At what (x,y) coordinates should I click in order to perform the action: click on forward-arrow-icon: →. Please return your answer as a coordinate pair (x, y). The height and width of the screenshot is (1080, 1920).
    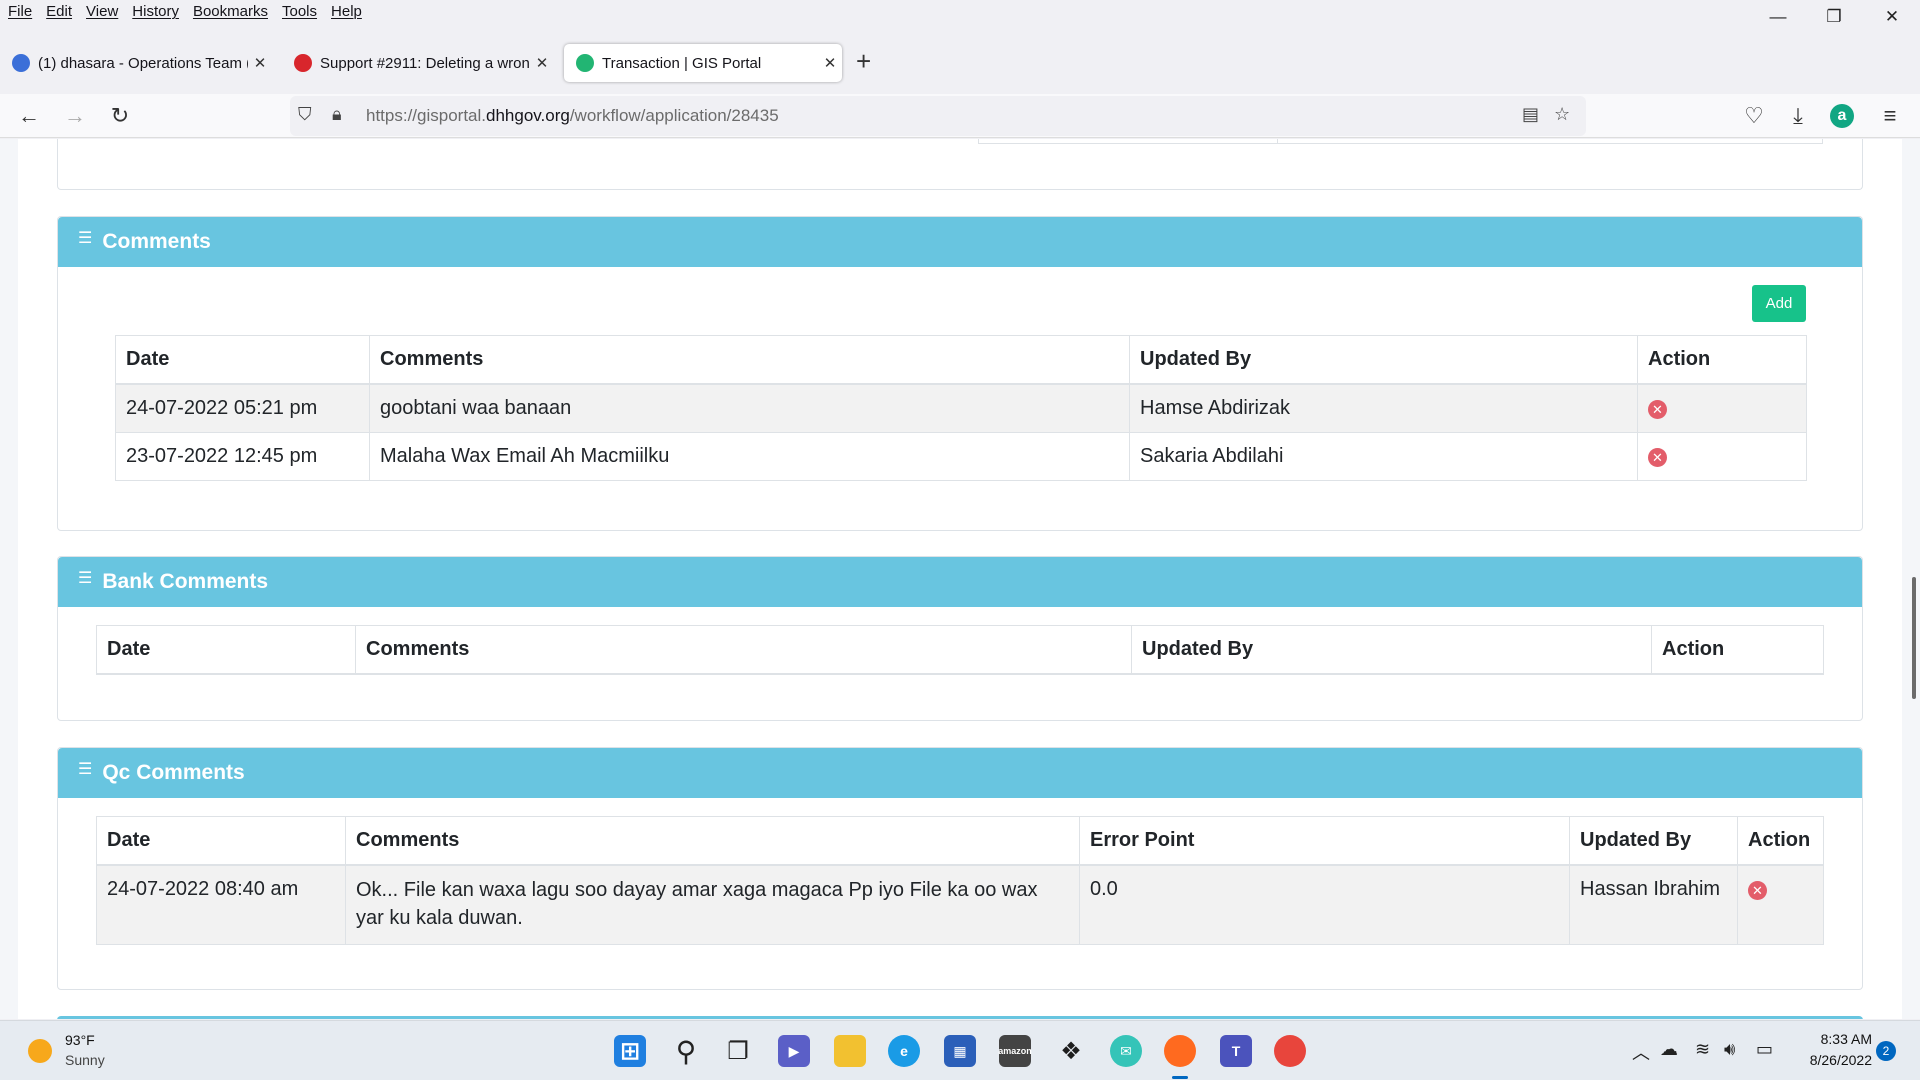
    Looking at the image, I should click on (75, 116).